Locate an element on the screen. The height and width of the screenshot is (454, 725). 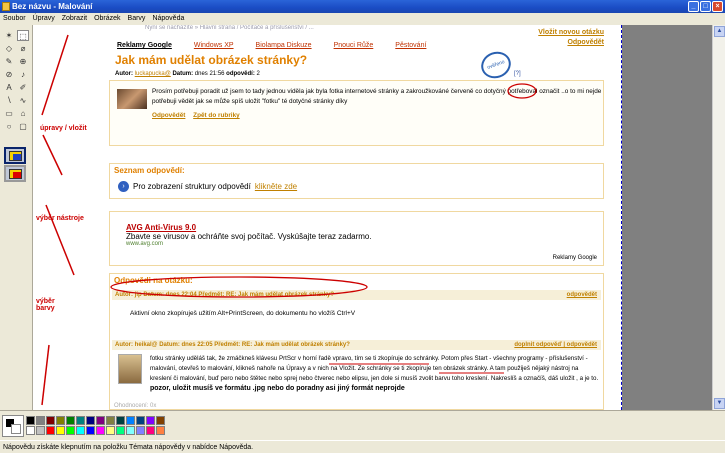
scroll-down-icon: ▼ is located at coordinates (719, 403).